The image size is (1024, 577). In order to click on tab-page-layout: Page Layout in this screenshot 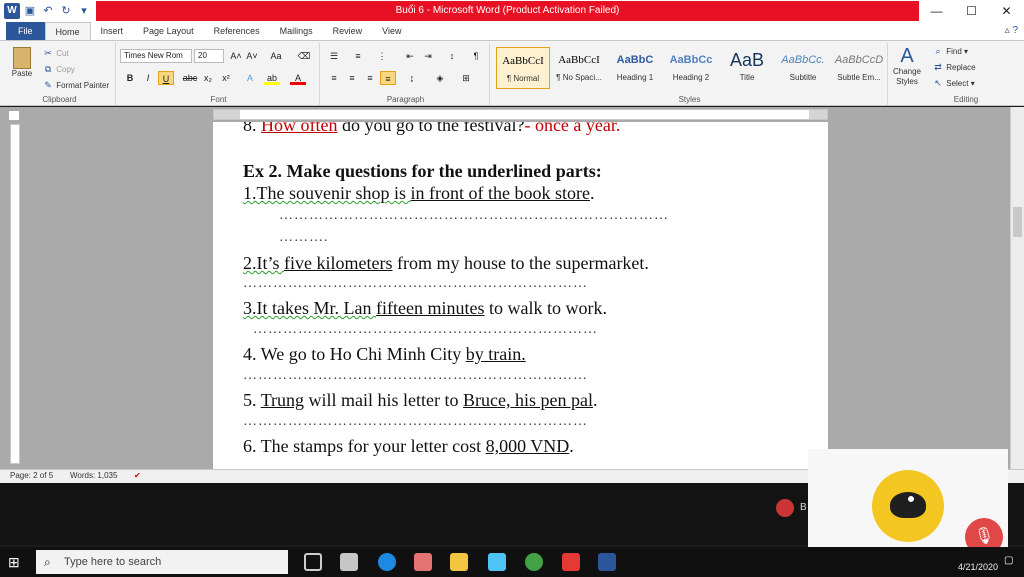, I will do `click(168, 31)`.